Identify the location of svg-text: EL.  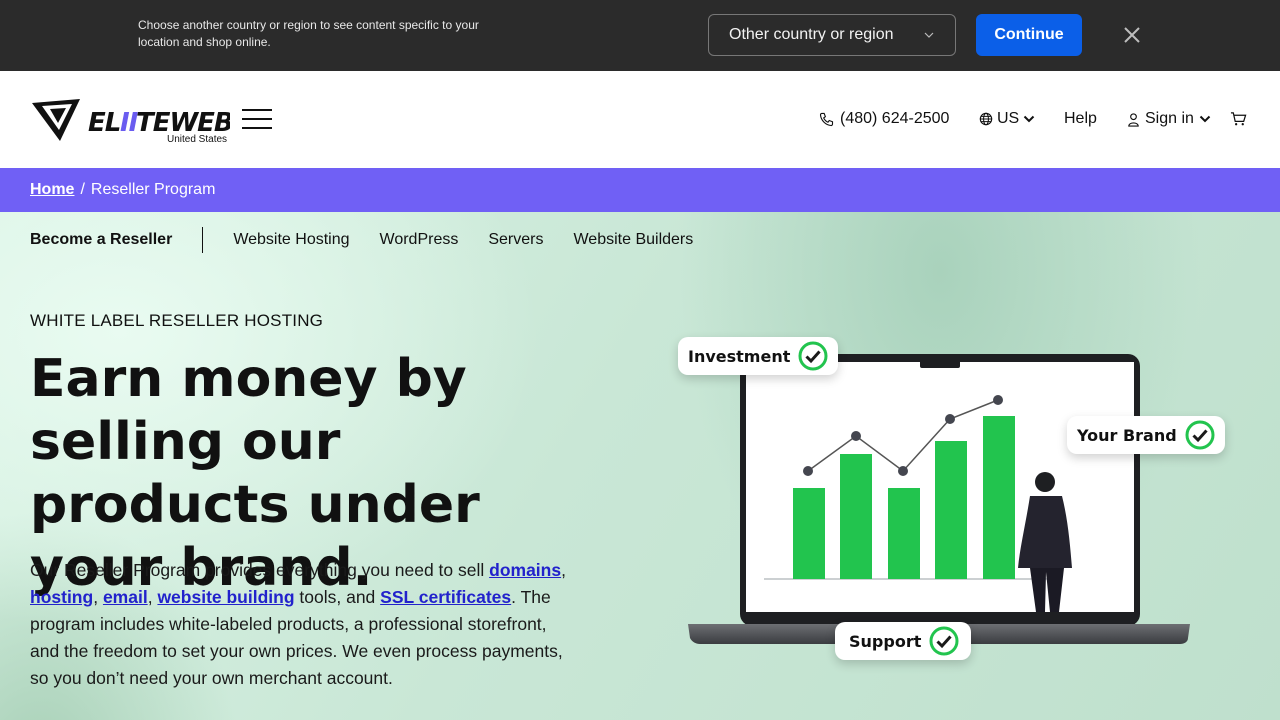
(104, 123).